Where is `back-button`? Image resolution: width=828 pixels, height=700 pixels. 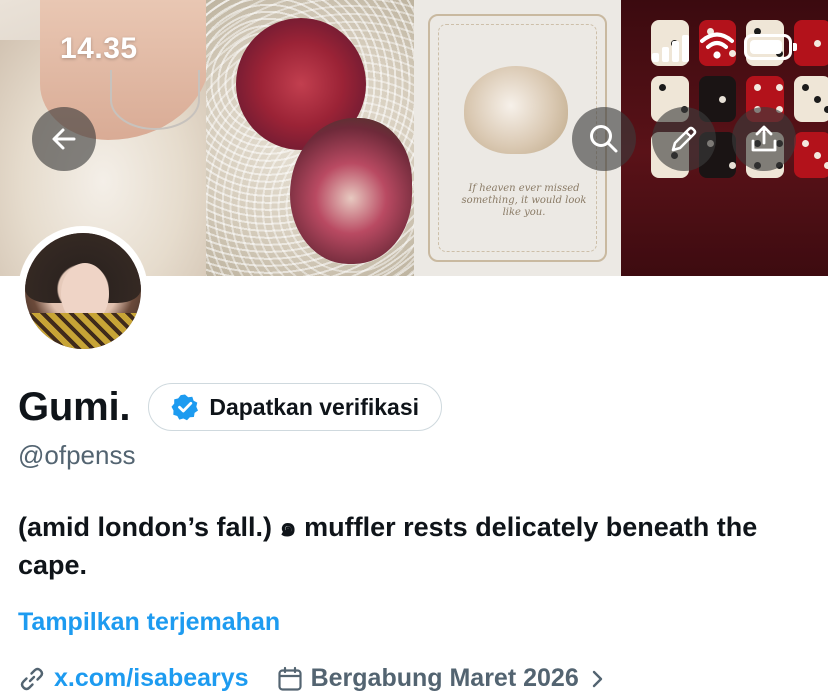 back-button is located at coordinates (64, 139).